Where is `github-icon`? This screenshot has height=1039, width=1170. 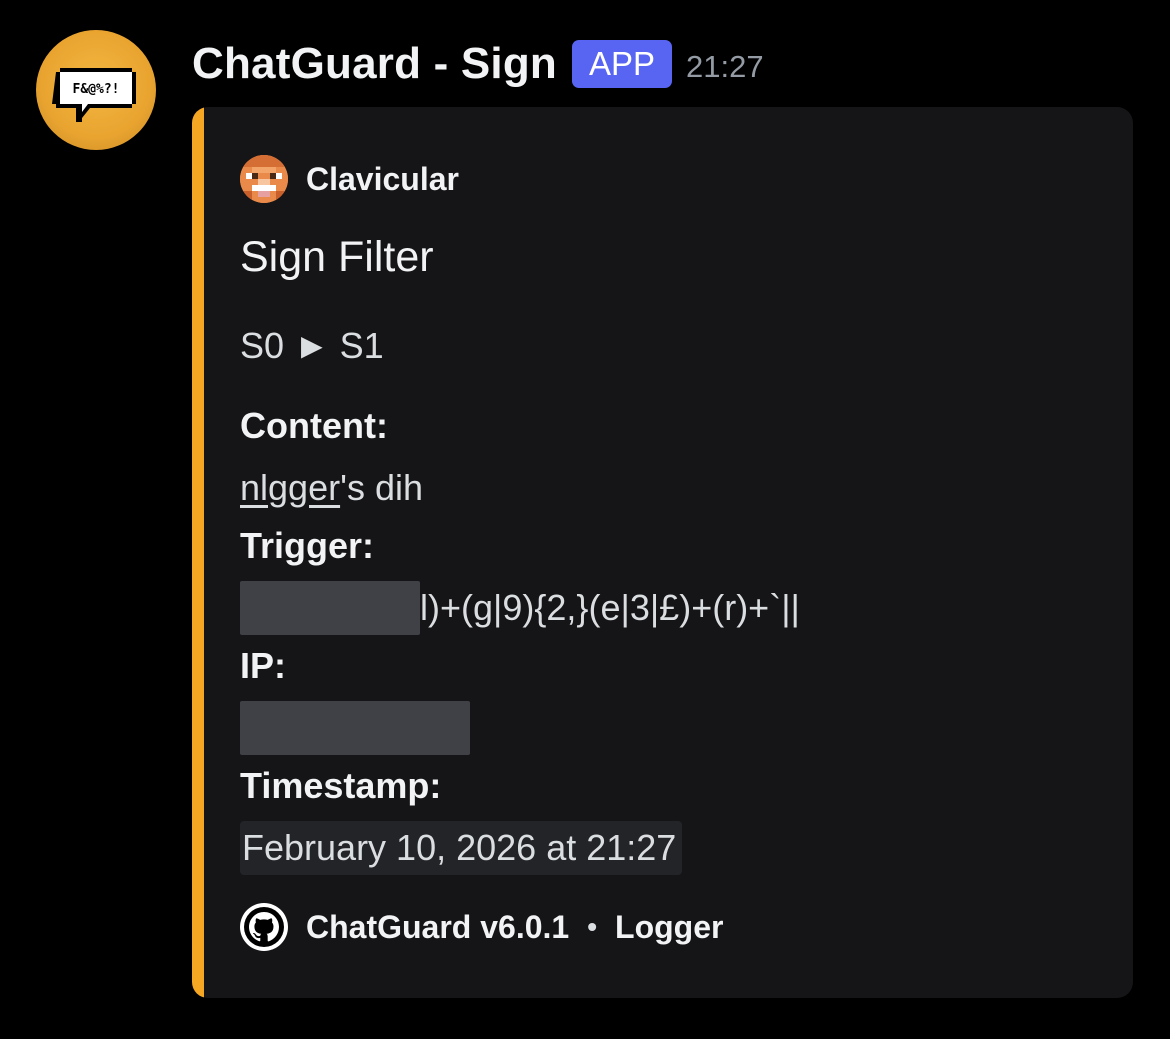 github-icon is located at coordinates (264, 927).